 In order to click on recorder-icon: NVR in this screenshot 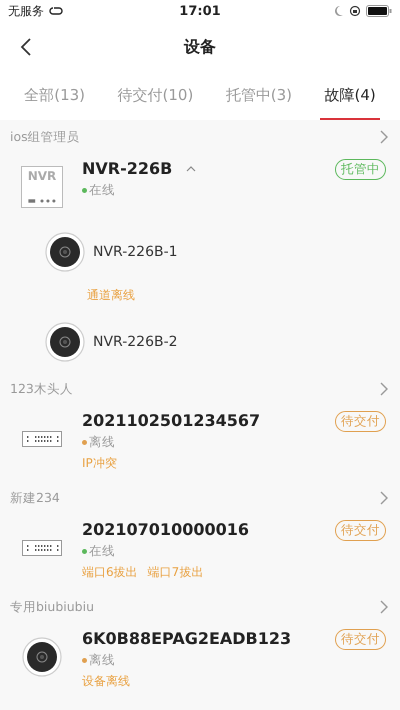, I will do `click(42, 187)`.